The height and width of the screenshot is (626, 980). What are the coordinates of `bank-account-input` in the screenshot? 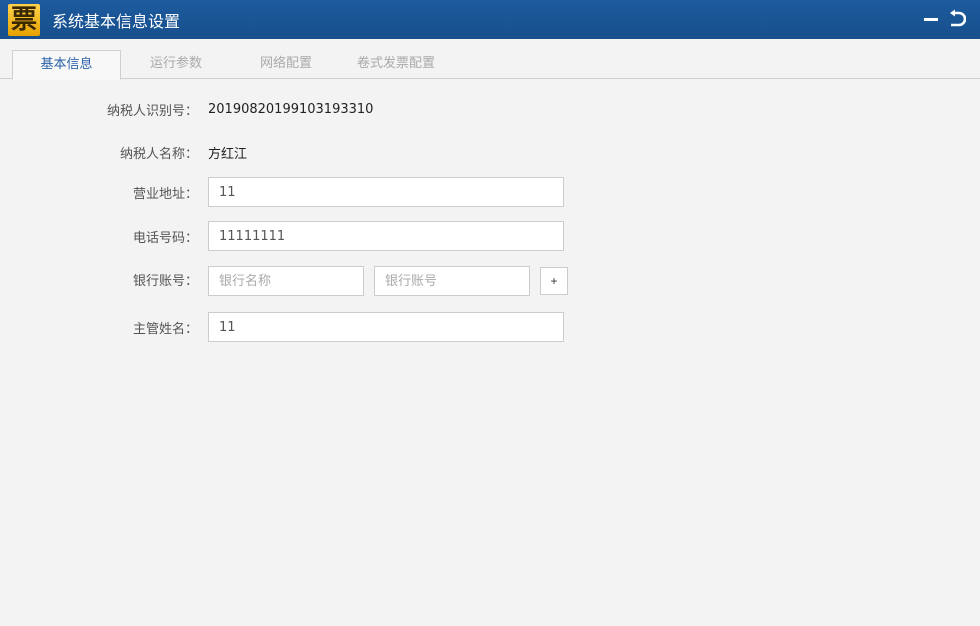 It's located at (452, 281).